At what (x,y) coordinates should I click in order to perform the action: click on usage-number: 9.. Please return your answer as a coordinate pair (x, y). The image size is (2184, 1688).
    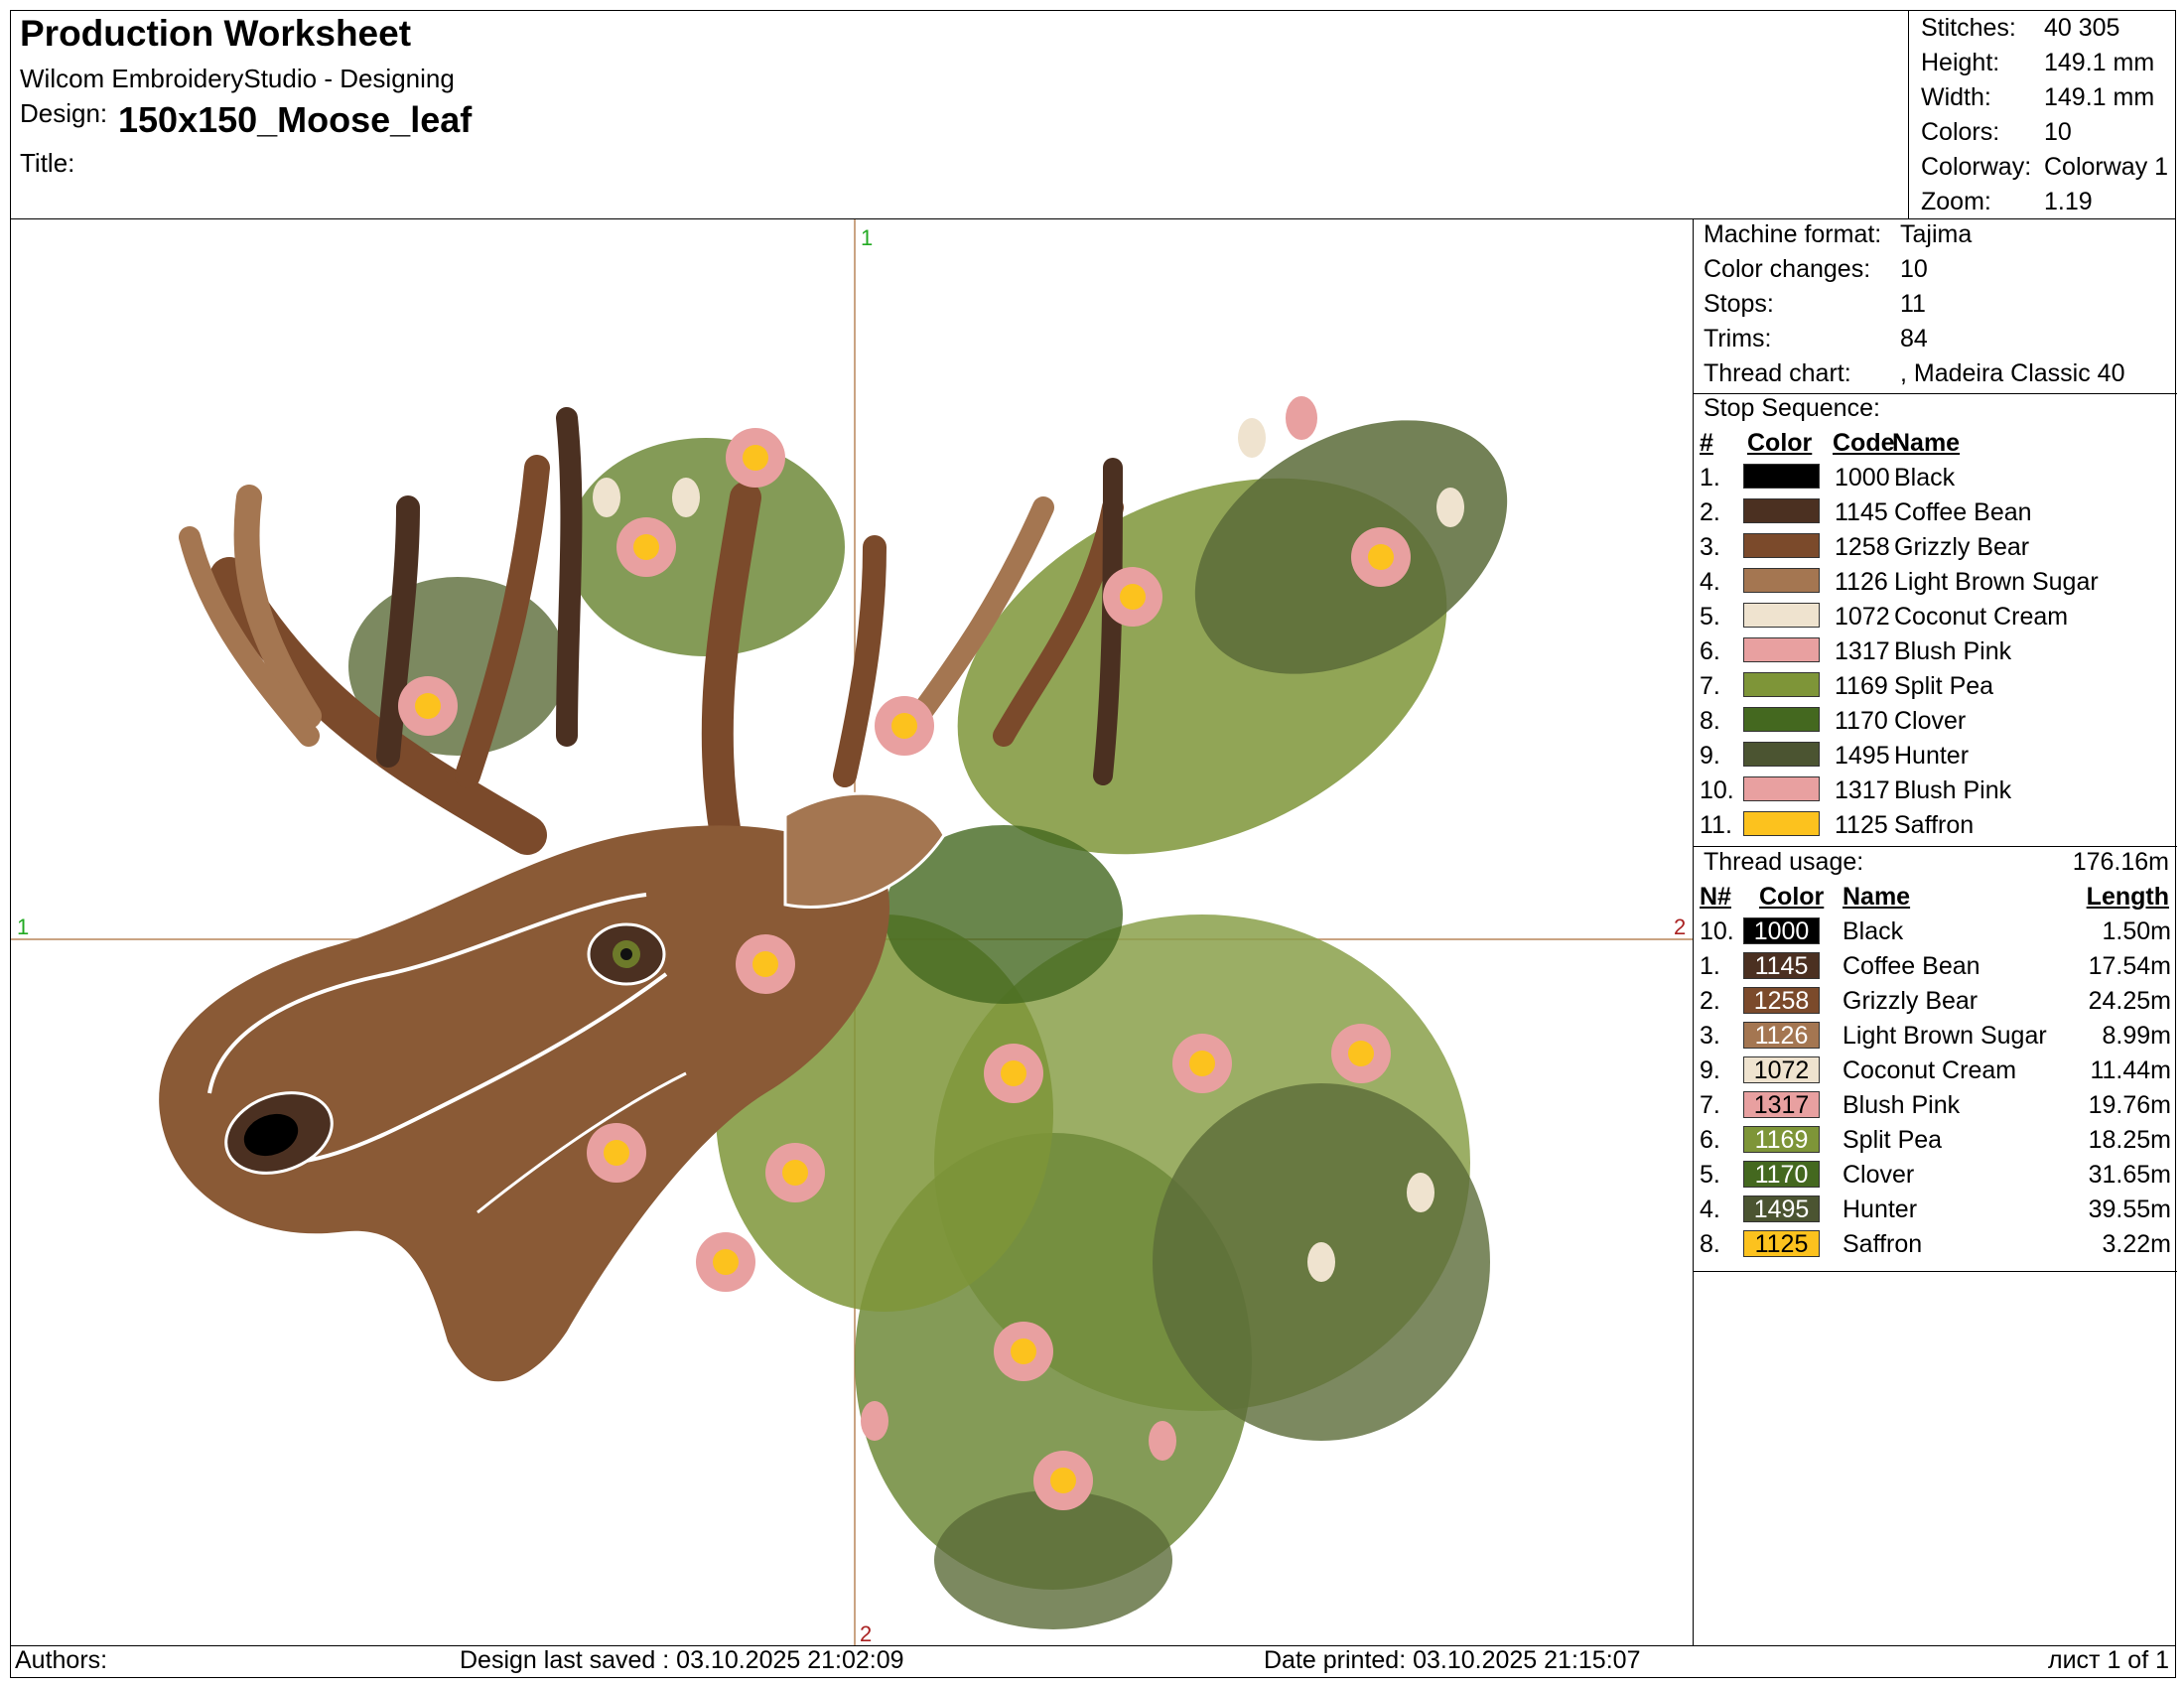
    Looking at the image, I should click on (1710, 1070).